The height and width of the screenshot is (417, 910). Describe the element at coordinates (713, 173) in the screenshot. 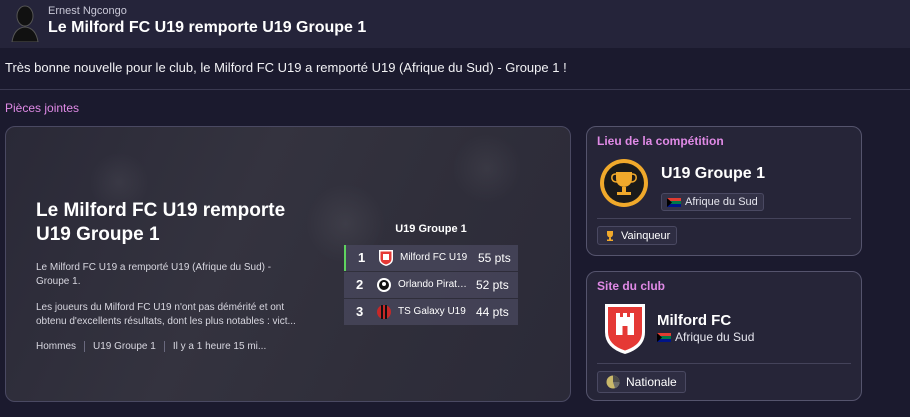

I see `competition-name: U19 Groupe 1` at that location.